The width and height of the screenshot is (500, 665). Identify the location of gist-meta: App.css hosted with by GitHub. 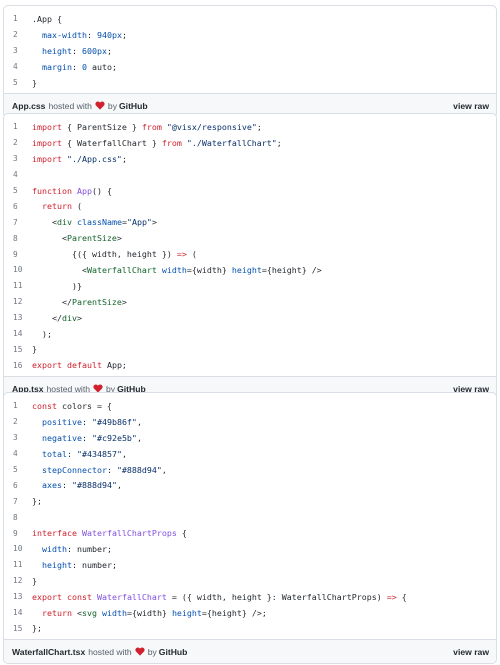
(80, 106).